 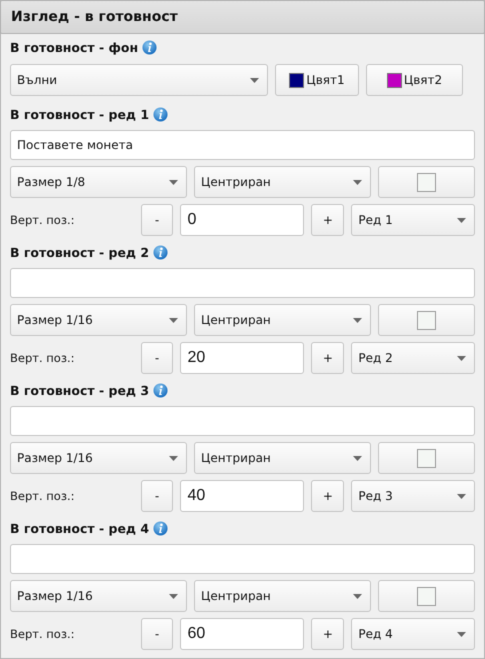 I want to click on position-field: 20, so click(x=242, y=358).